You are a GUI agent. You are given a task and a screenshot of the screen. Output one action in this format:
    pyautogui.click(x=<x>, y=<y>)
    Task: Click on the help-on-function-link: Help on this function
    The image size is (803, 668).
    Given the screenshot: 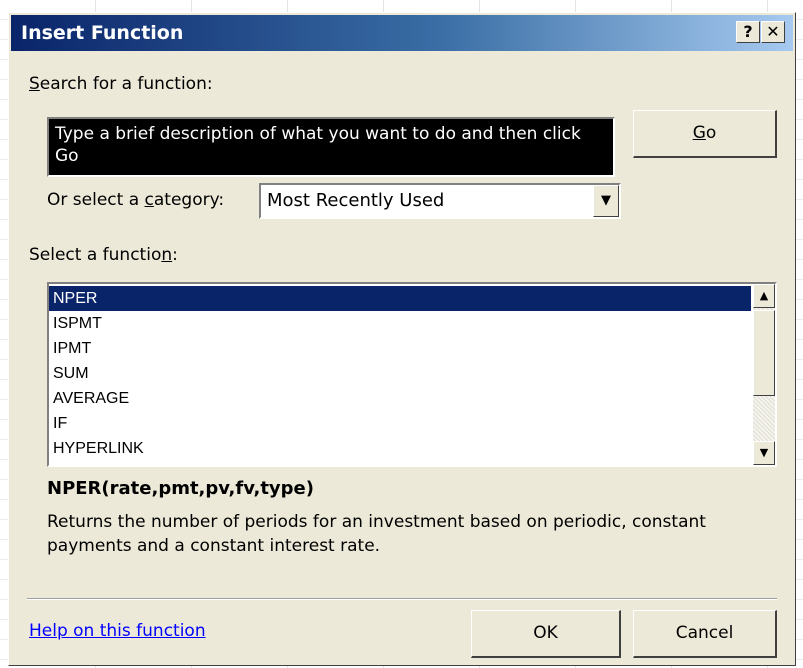 What is the action you would take?
    pyautogui.click(x=117, y=631)
    